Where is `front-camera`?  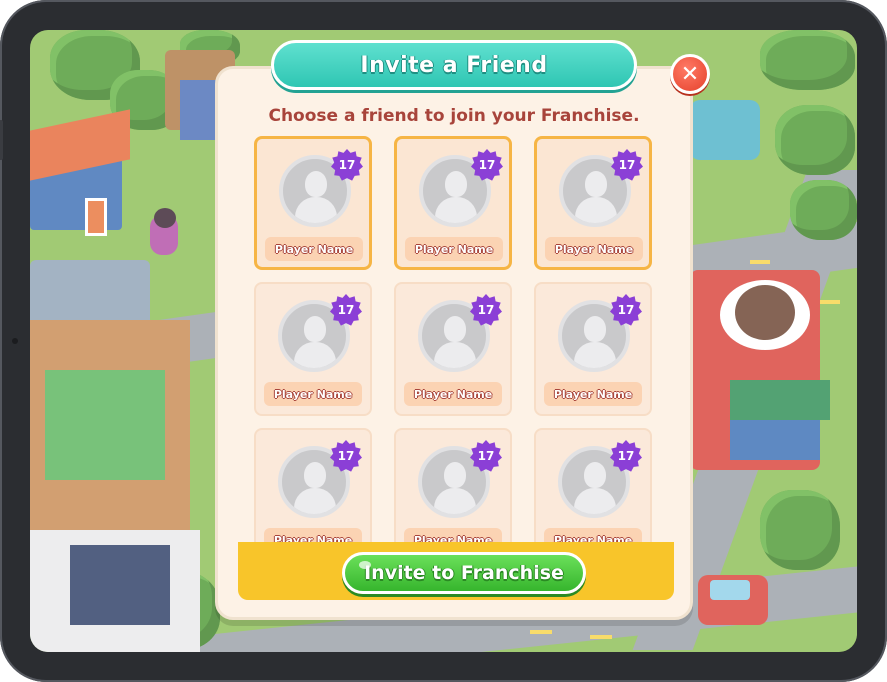
front-camera is located at coordinates (15, 341).